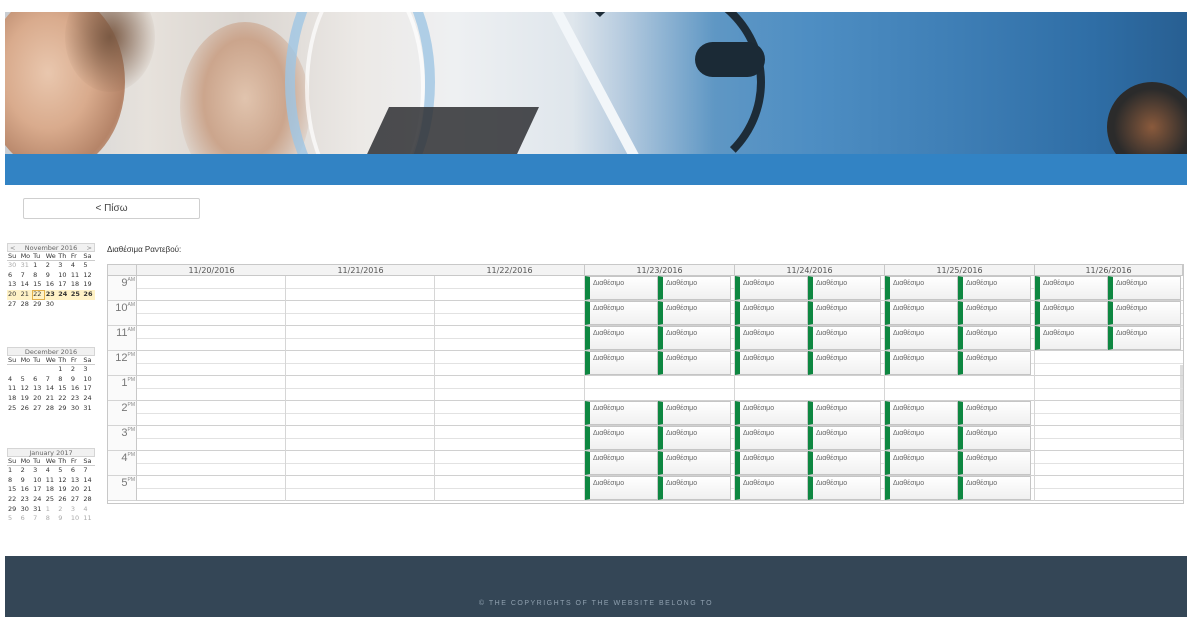 The image size is (1187, 617). What do you see at coordinates (12, 248) in the screenshot?
I see `prev-month-icon: <` at bounding box center [12, 248].